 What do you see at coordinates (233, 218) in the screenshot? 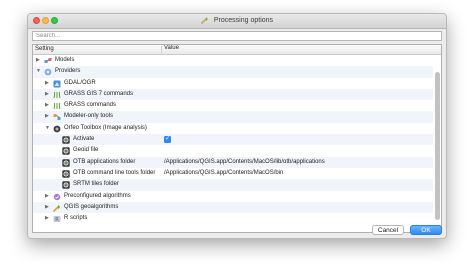
I see `tree-row: ▶ R R scripts` at bounding box center [233, 218].